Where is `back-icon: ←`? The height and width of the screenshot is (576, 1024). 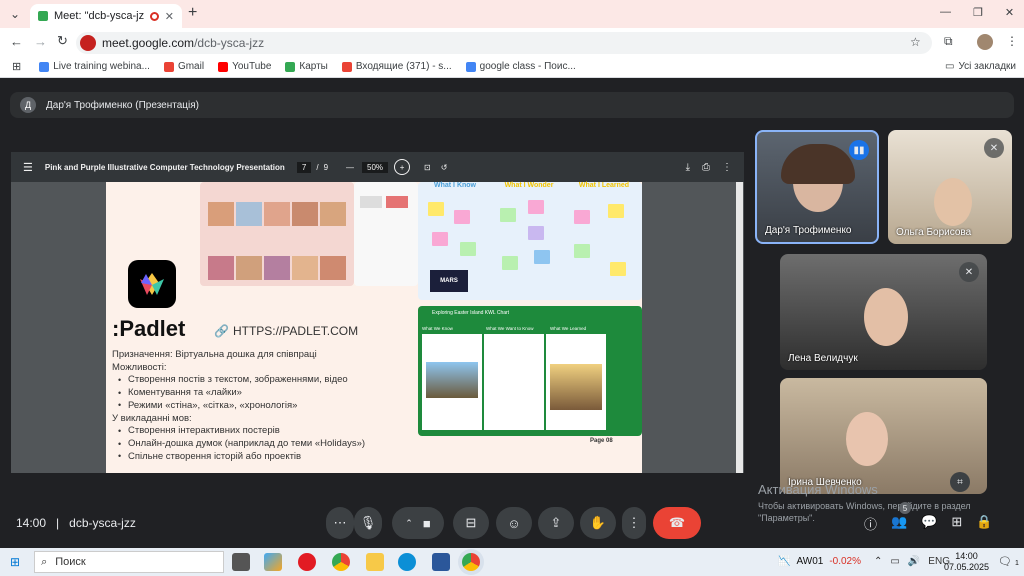
back-icon: ← is located at coordinates (16, 41).